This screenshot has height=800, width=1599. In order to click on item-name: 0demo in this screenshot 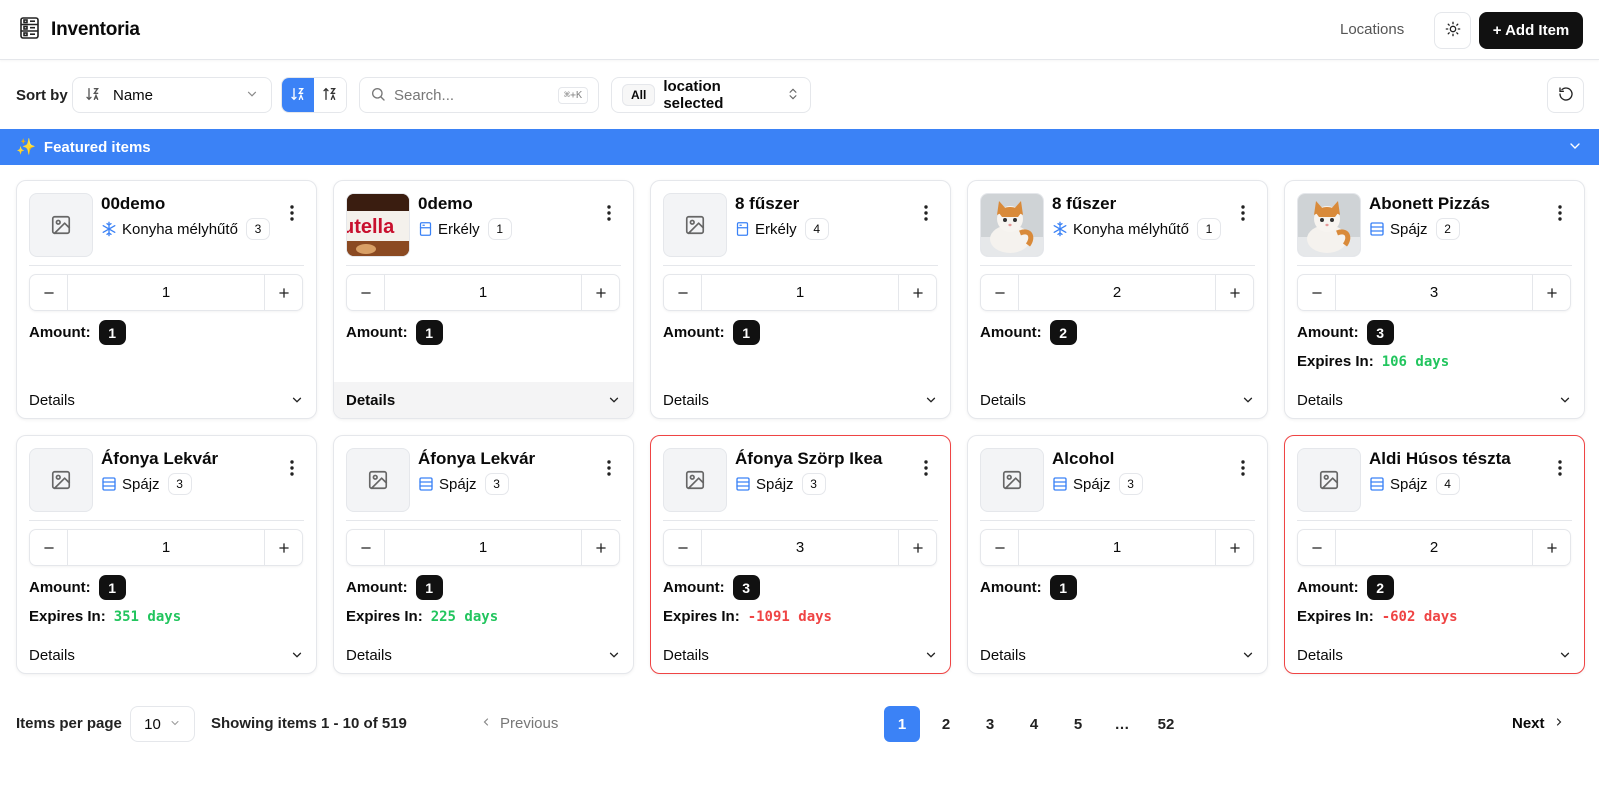, I will do `click(445, 204)`.